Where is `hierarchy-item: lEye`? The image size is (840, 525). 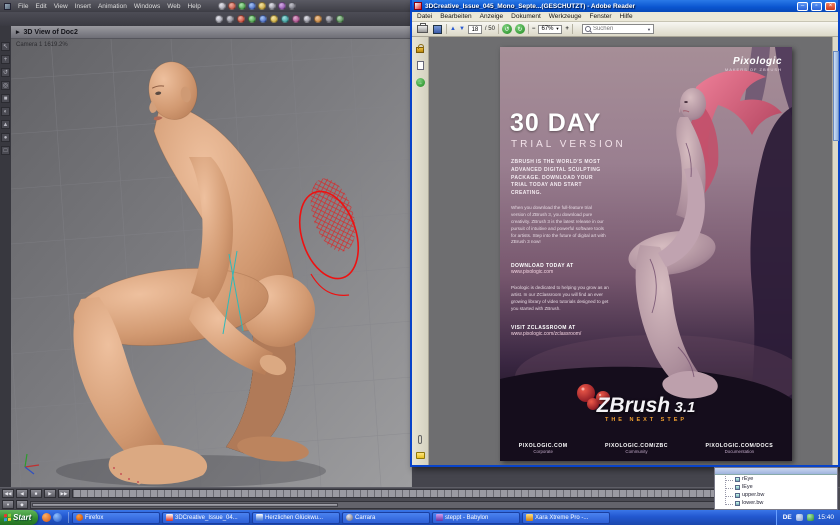 hierarchy-item: lEye is located at coordinates (776, 486).